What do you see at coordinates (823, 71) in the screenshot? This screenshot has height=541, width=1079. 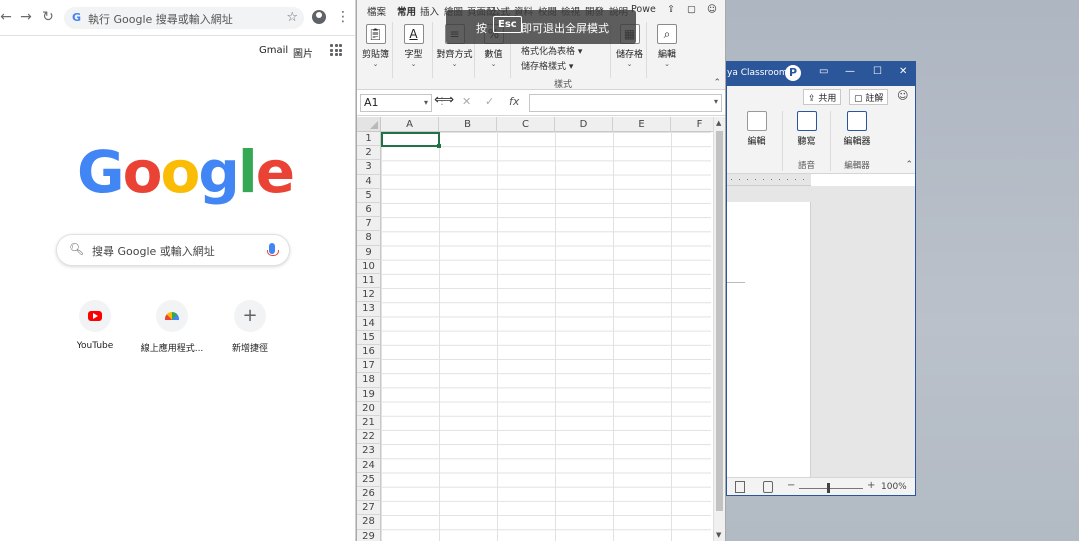 I see `ribbon-display-icon: ▭` at bounding box center [823, 71].